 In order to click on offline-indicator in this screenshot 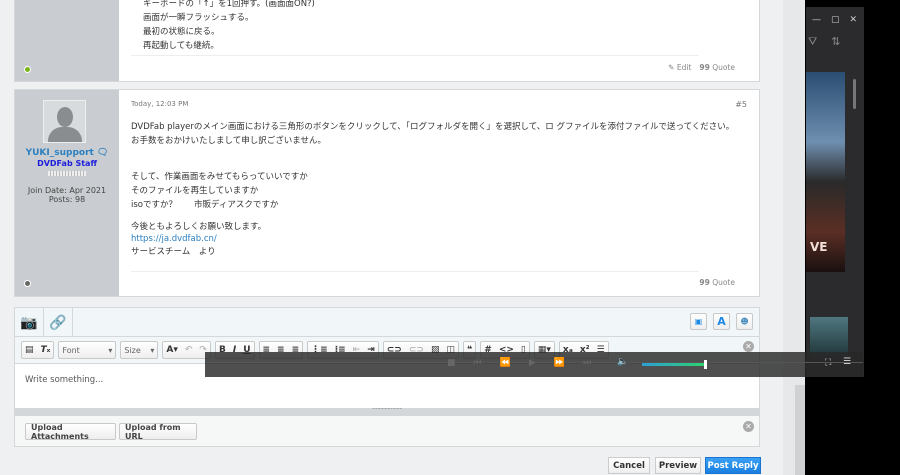, I will do `click(27, 283)`.